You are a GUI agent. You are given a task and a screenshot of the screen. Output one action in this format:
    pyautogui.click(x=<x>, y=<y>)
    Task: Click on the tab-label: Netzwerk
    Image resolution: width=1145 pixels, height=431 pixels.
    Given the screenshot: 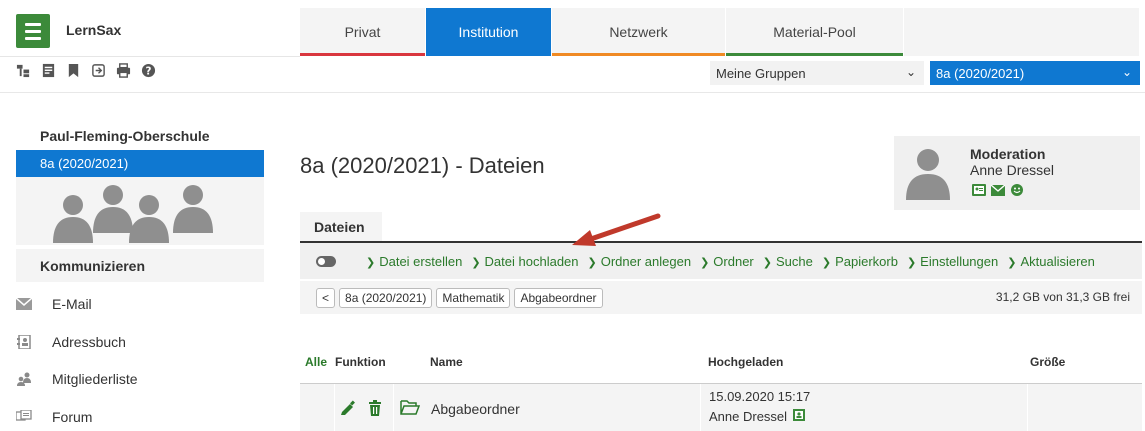 What is the action you would take?
    pyautogui.click(x=638, y=32)
    